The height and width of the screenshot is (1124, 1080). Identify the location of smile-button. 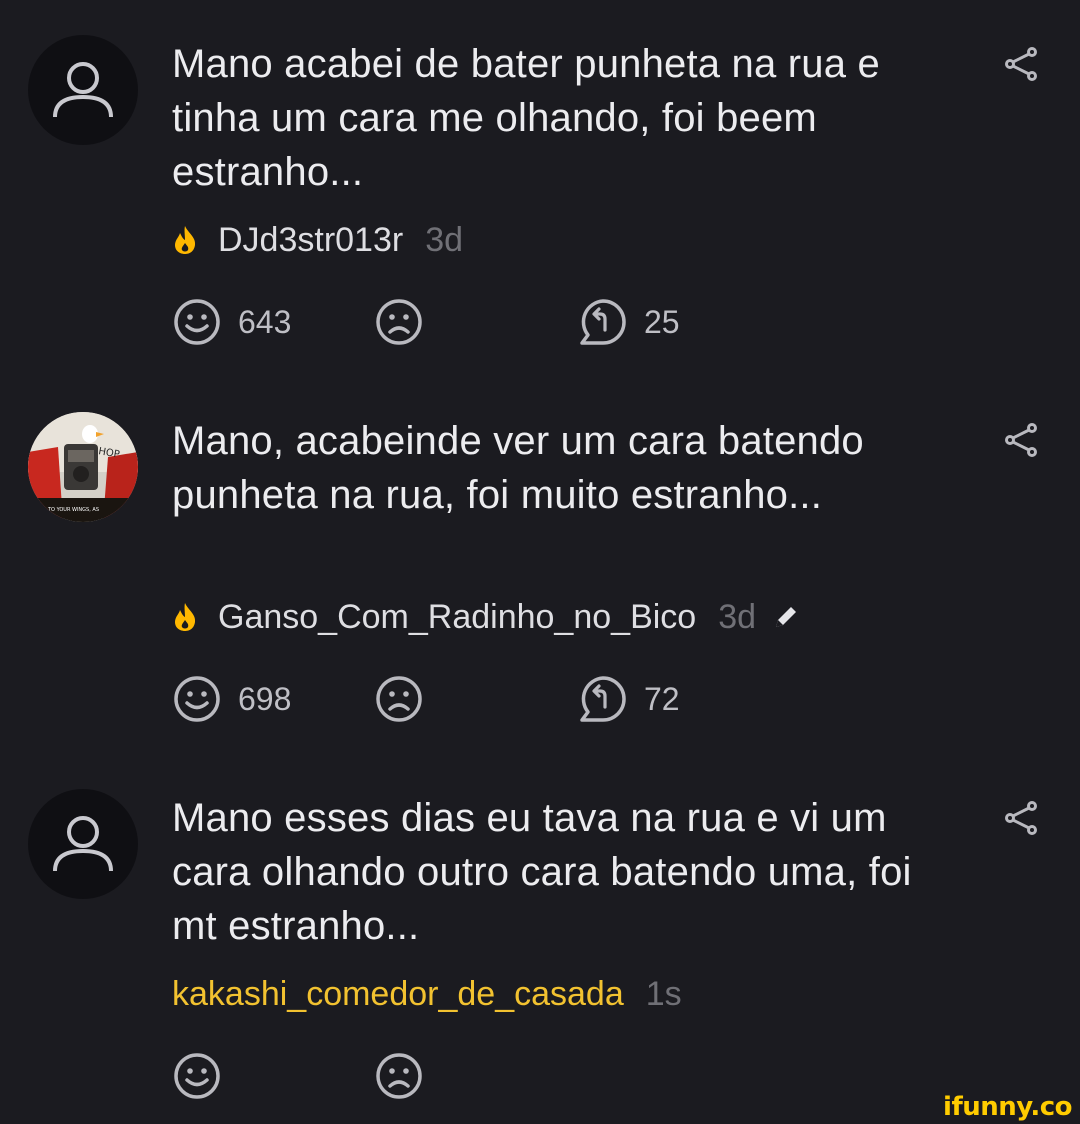
(197, 1076).